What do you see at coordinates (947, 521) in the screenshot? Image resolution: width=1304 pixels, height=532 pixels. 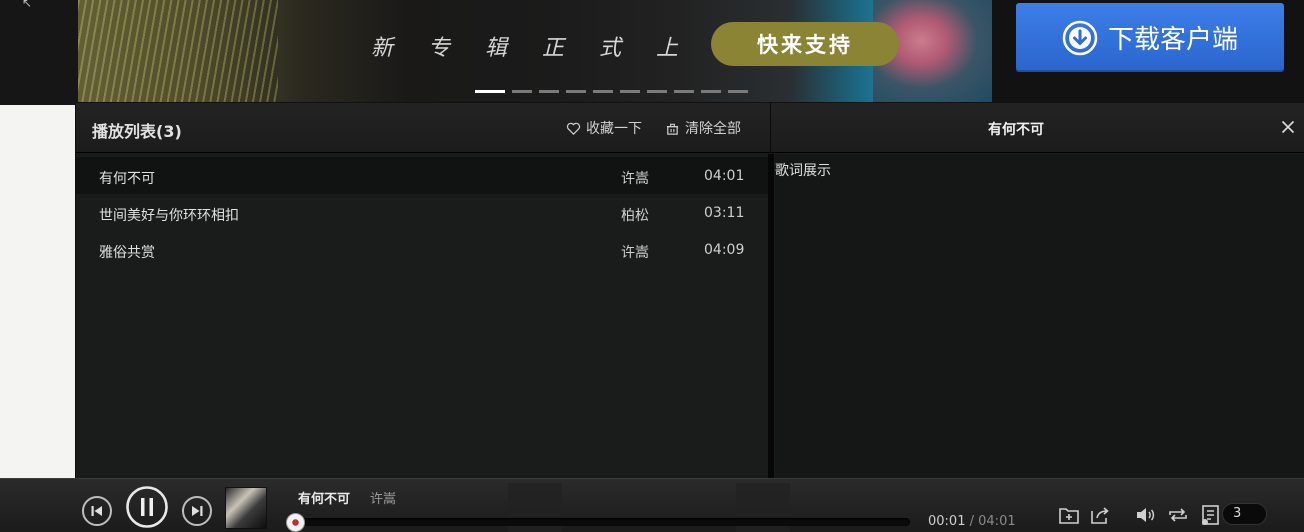 I see `current-time: 00:01` at bounding box center [947, 521].